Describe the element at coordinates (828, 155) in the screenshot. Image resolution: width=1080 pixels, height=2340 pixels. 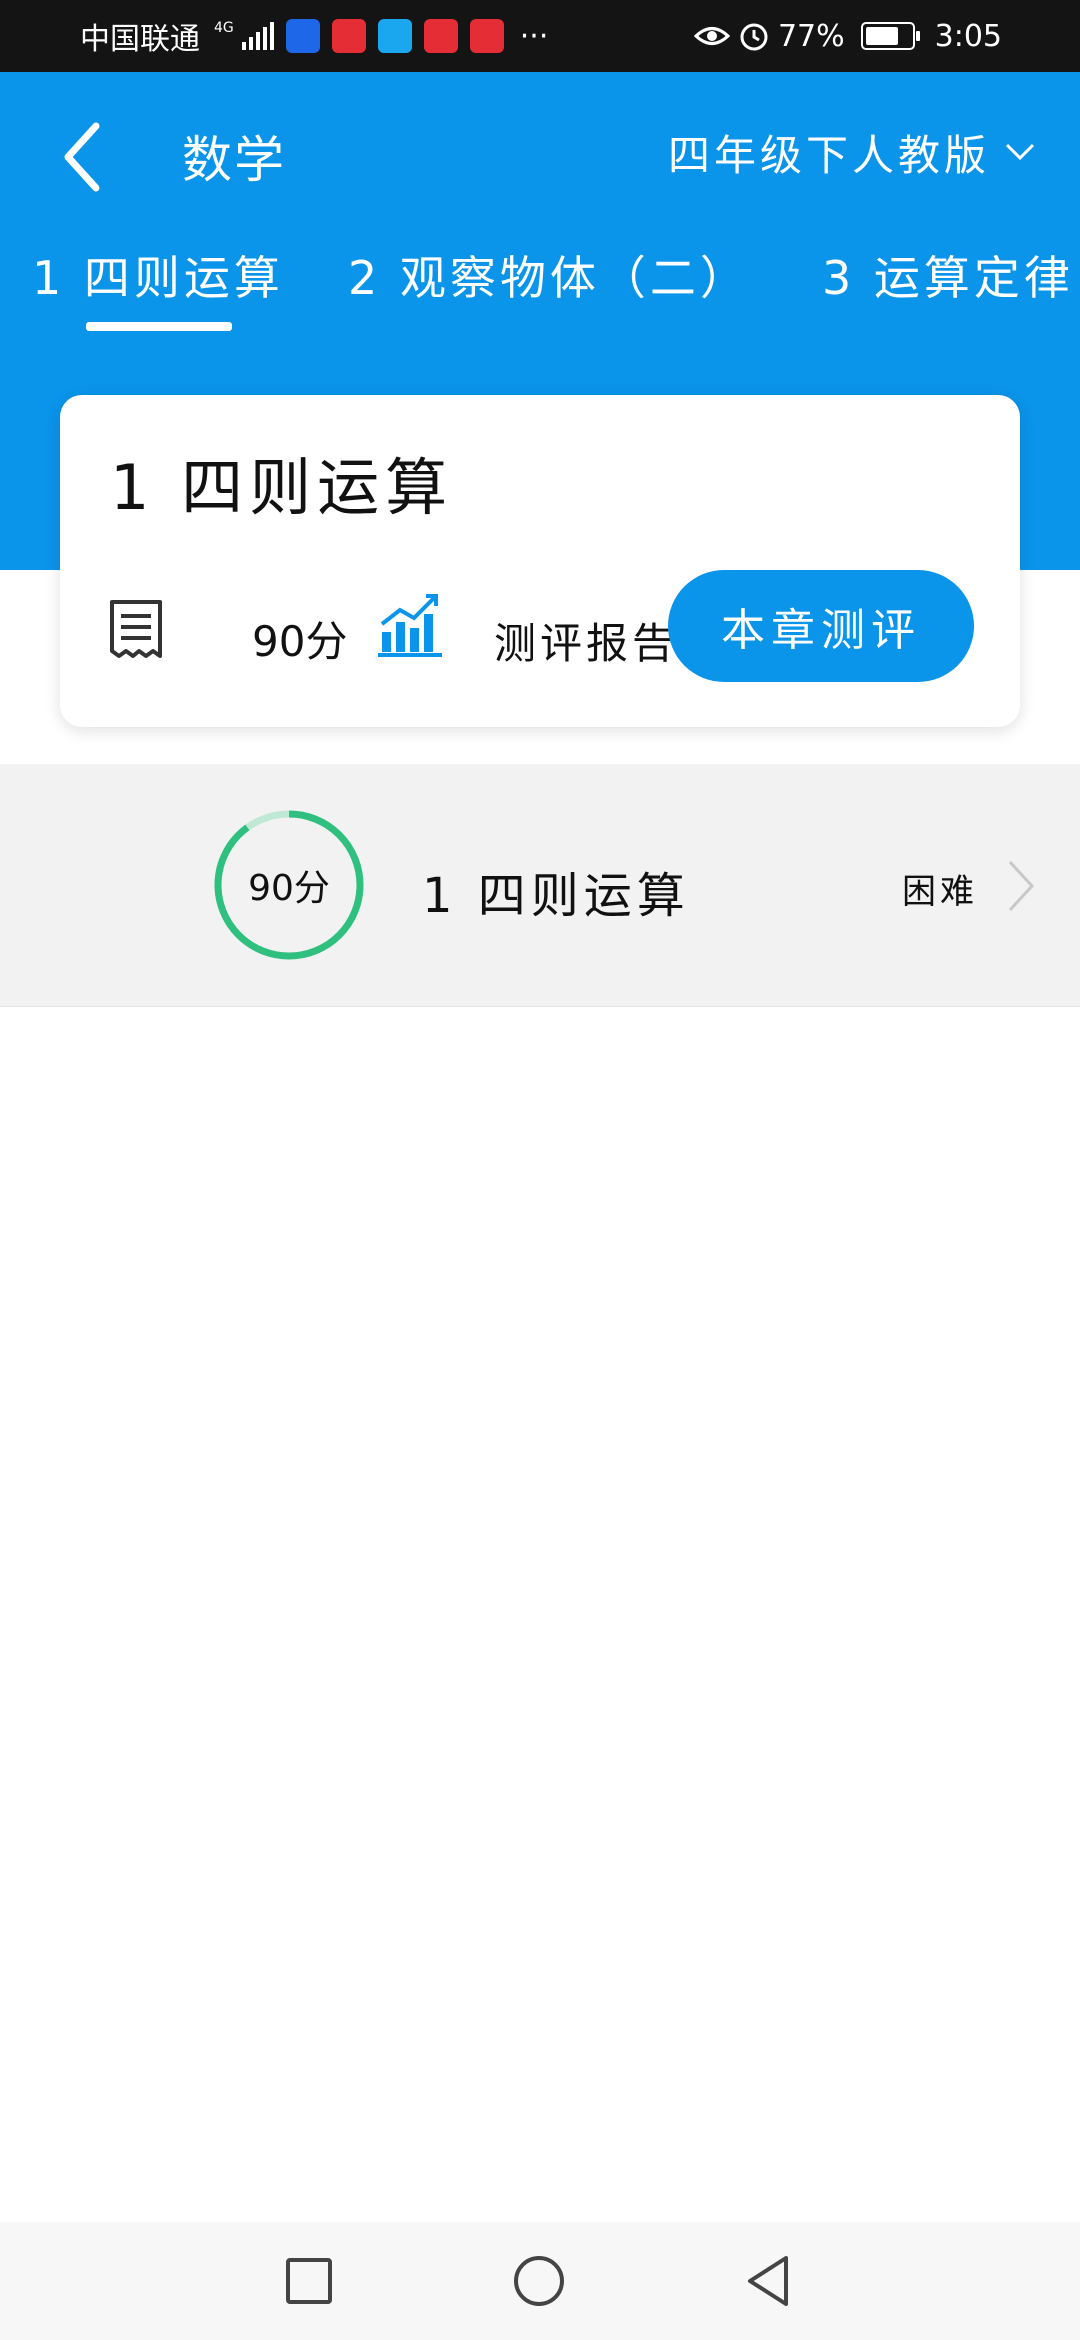
I see `grade-label: 四年级下人教版` at that location.